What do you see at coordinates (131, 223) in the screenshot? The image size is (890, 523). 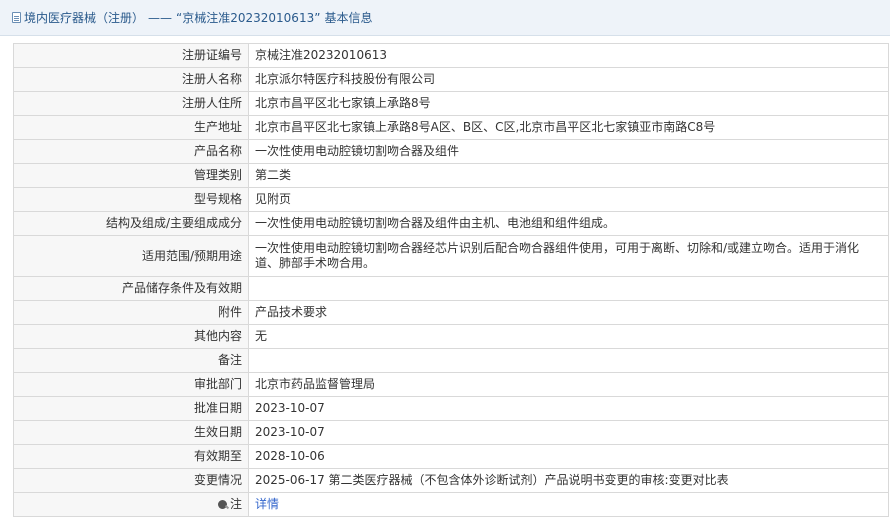 I see `field-label: 结构及组成/主要组成成分` at bounding box center [131, 223].